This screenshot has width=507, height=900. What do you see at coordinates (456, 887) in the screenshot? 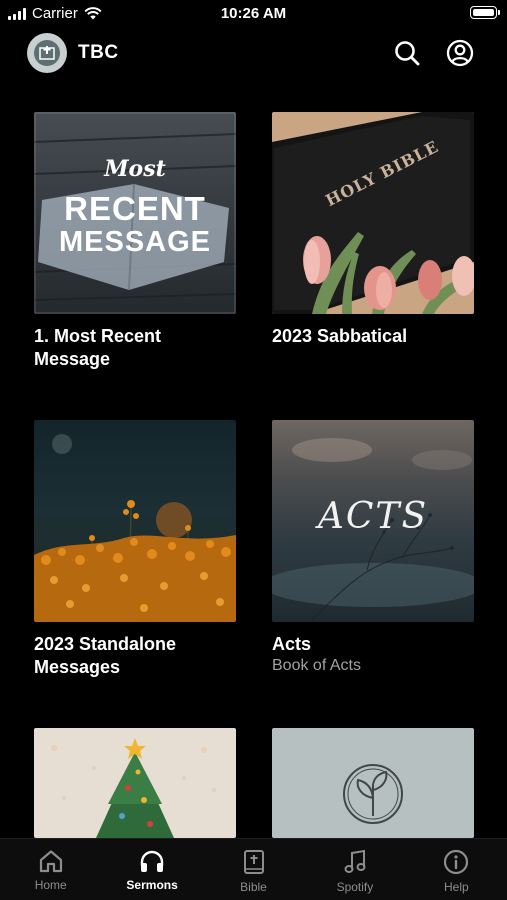
I see `tab-help-label: Help` at bounding box center [456, 887].